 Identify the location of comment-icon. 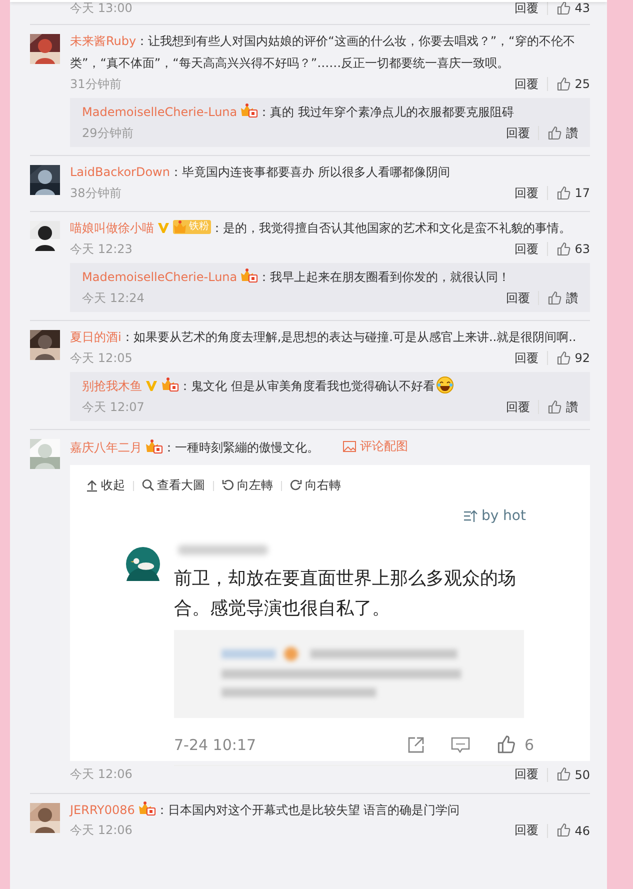
(460, 745).